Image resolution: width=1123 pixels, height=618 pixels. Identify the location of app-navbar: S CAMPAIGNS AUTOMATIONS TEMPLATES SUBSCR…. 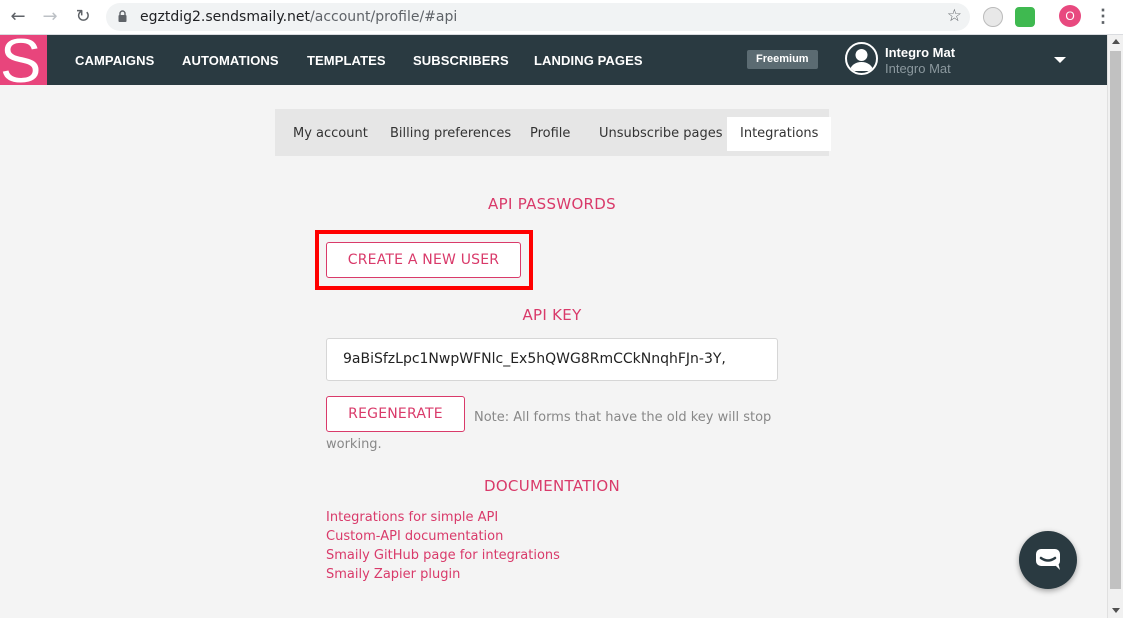
(553, 60).